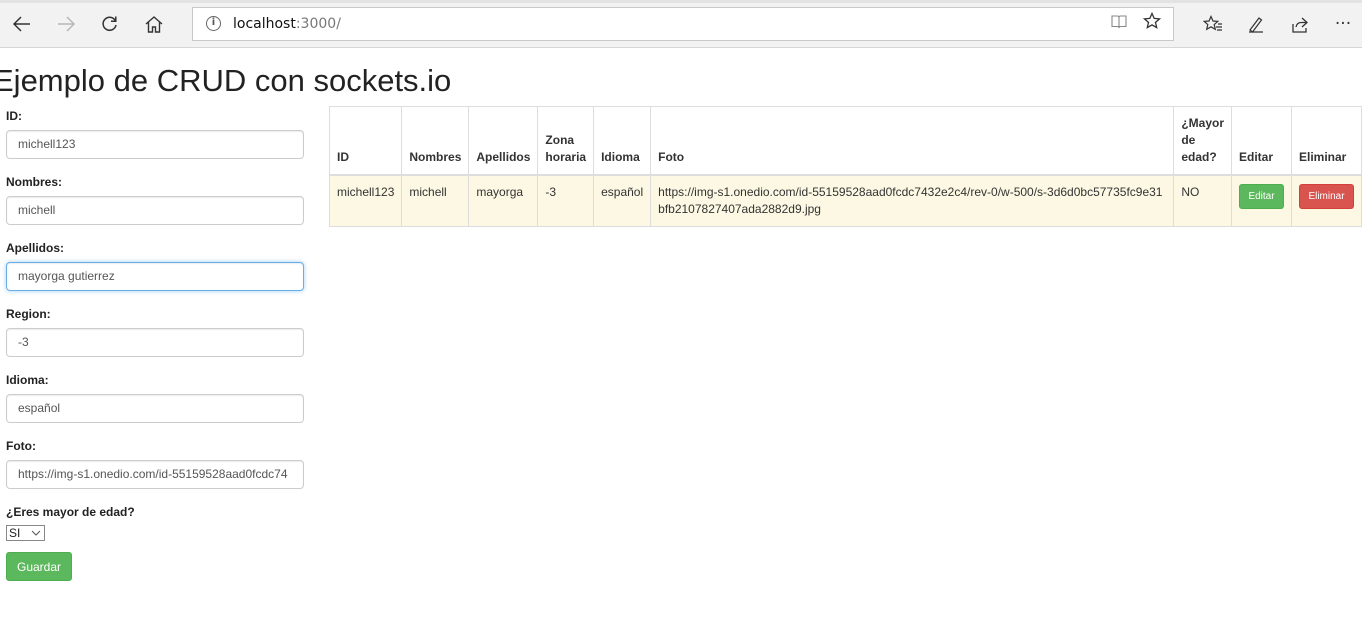  I want to click on reading-view-icon, so click(1119, 23).